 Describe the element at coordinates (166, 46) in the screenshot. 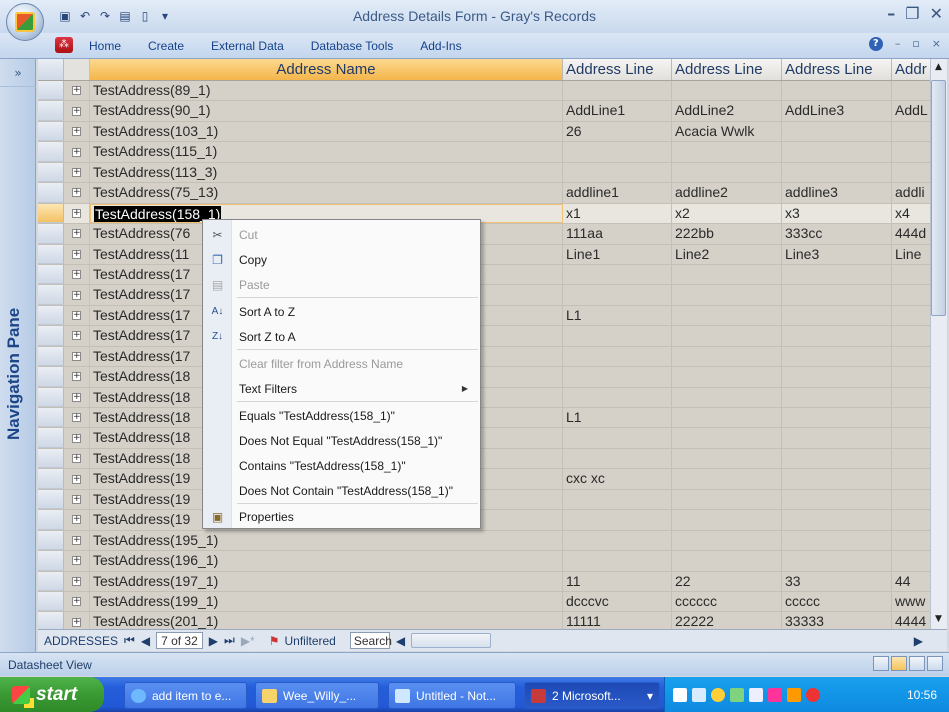

I see `tab-create: Create` at that location.